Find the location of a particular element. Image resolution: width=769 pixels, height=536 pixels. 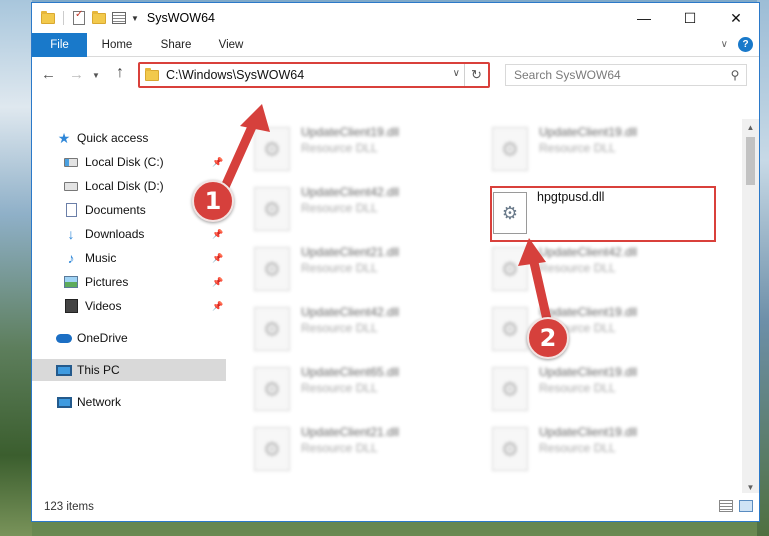

music-icon: ♪ is located at coordinates (71, 258).